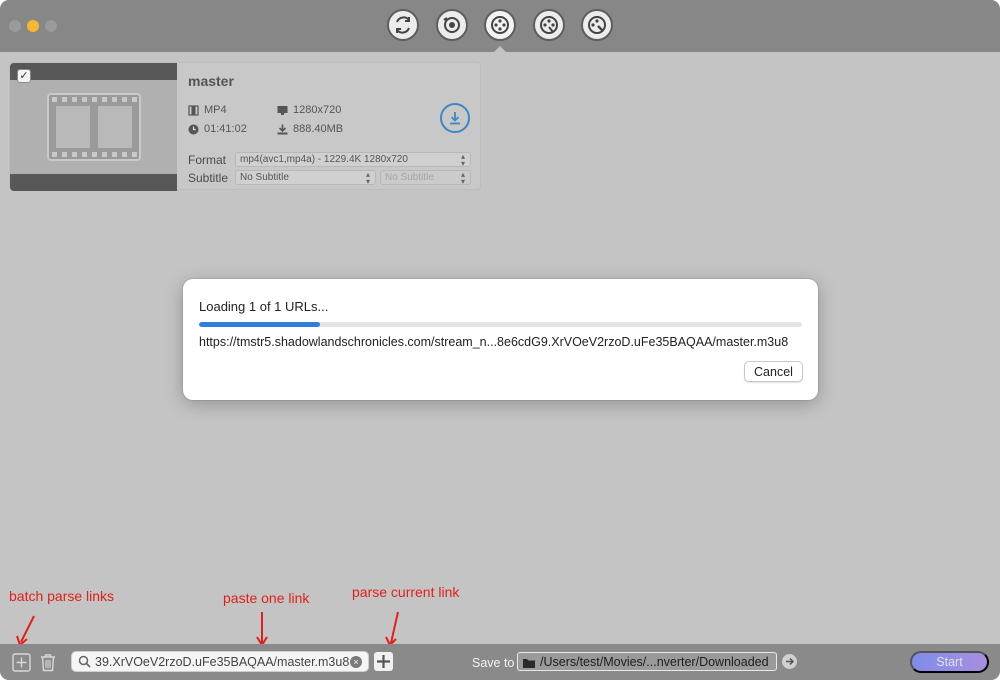 This screenshot has height=680, width=1000. What do you see at coordinates (406, 592) in the screenshot?
I see `annotation-parse-link: parse current link` at bounding box center [406, 592].